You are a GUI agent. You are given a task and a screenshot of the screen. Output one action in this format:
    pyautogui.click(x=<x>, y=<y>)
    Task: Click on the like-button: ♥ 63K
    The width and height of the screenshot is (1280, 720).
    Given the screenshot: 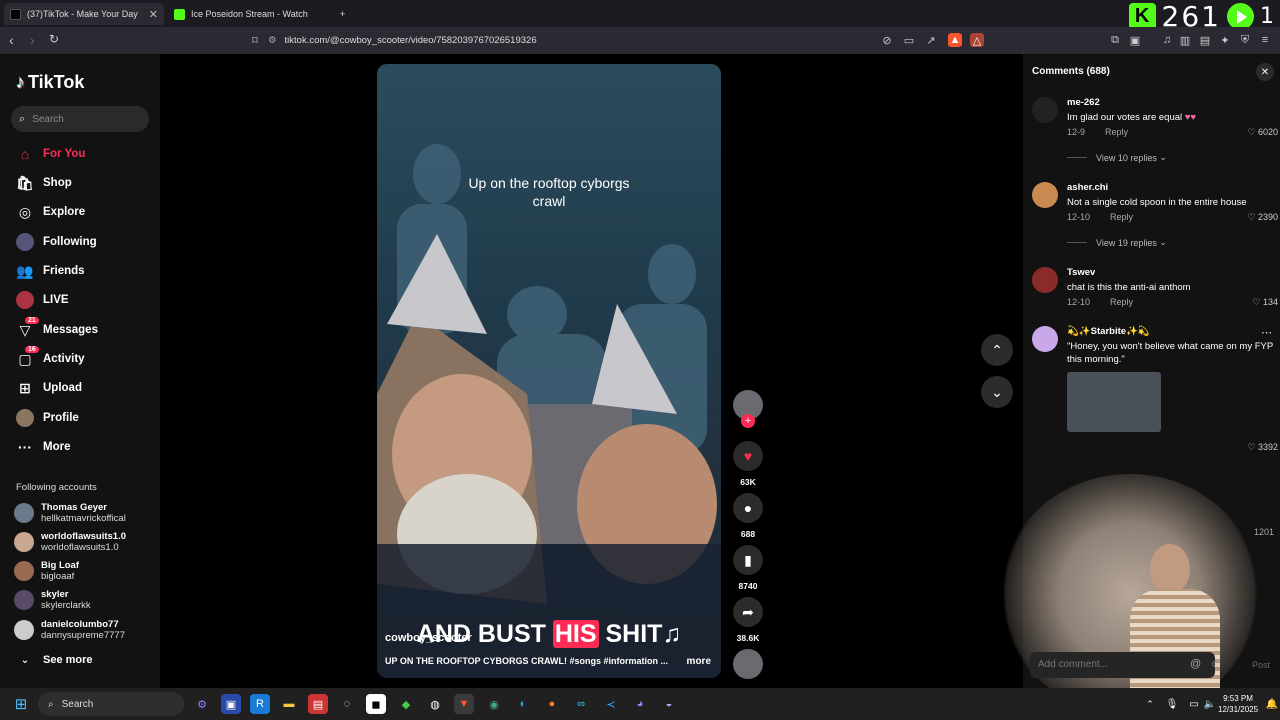 What is the action you would take?
    pyautogui.click(x=748, y=464)
    